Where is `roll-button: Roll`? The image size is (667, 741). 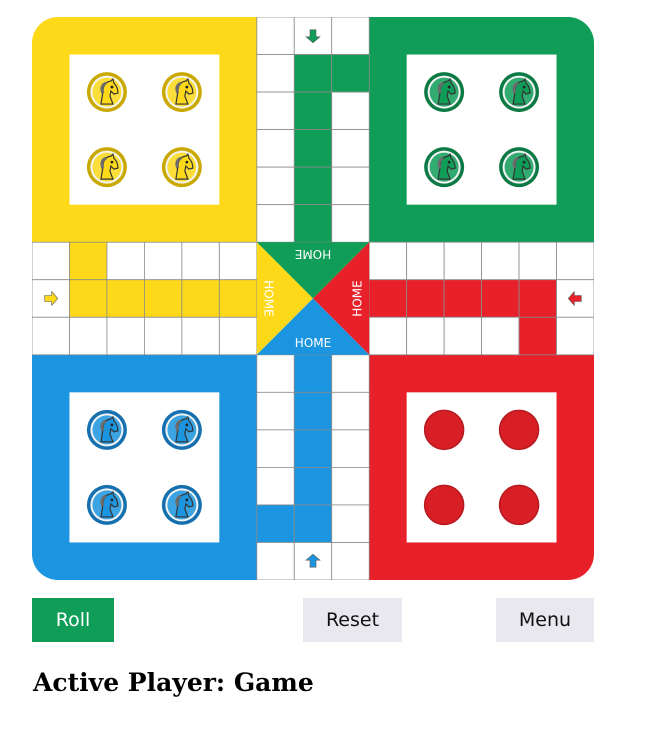 roll-button: Roll is located at coordinates (73, 620).